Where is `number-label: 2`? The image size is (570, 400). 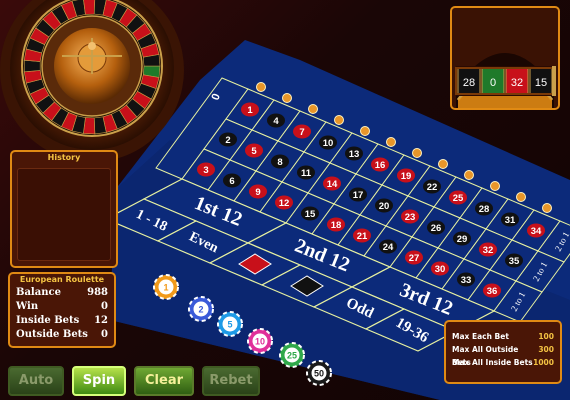 number-label: 2 is located at coordinates (227, 140).